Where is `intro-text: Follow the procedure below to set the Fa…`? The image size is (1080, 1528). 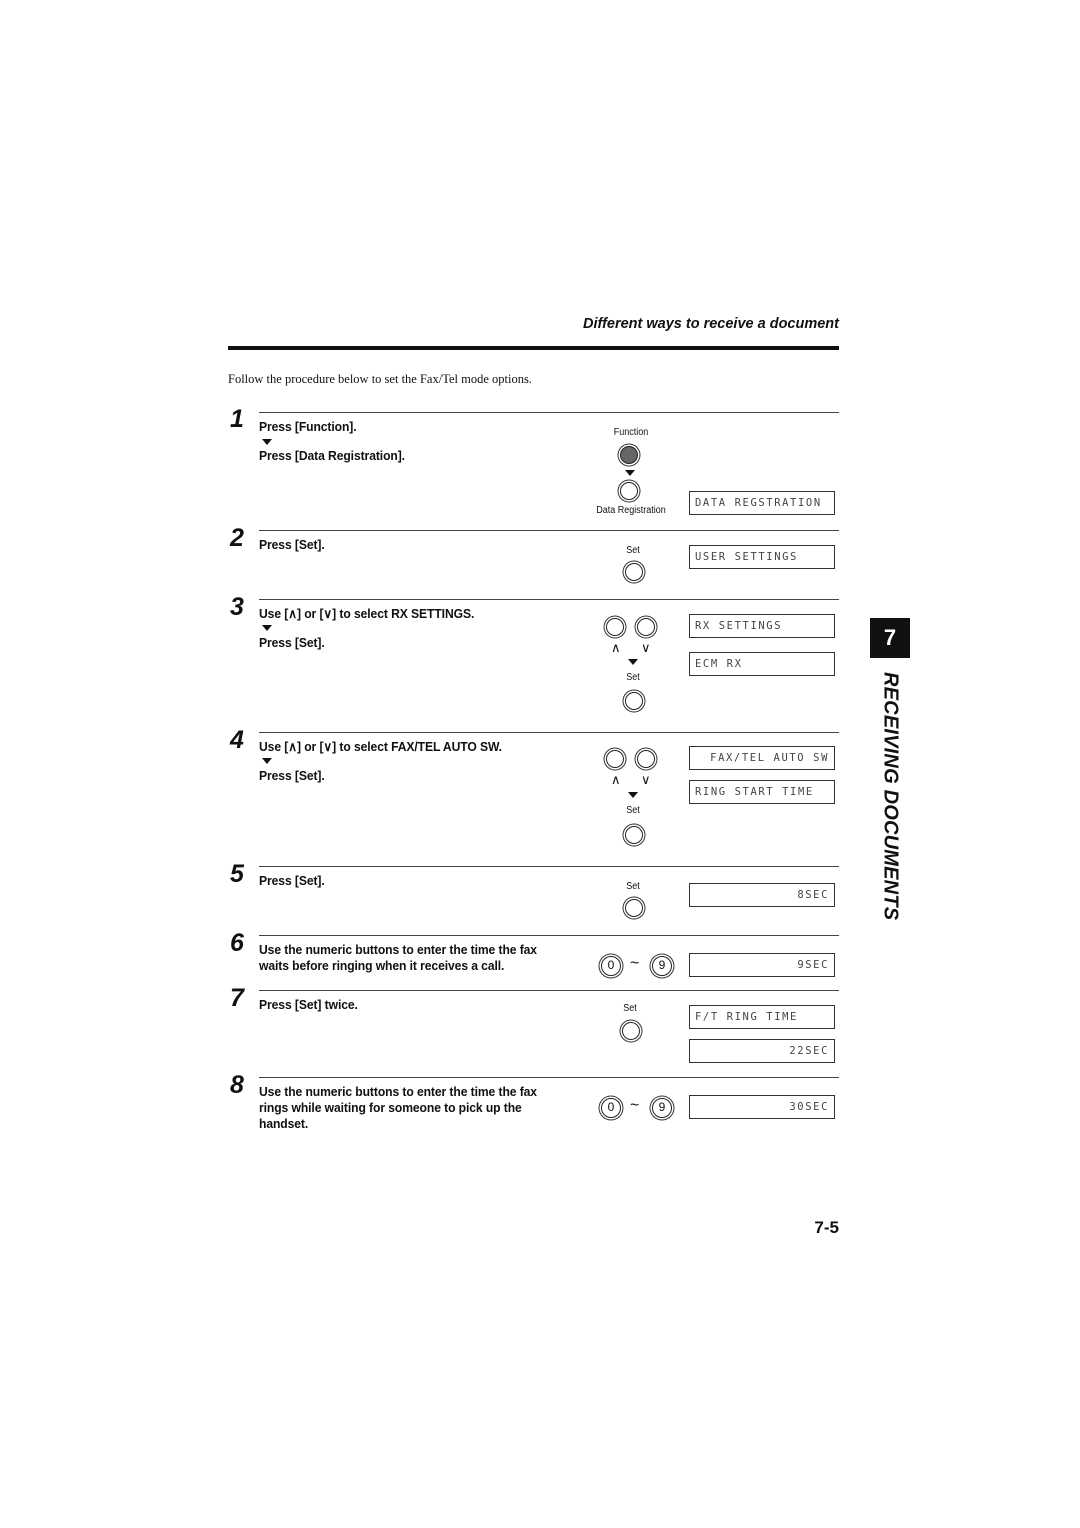 intro-text: Follow the procedure below to set the Fa… is located at coordinates (380, 379).